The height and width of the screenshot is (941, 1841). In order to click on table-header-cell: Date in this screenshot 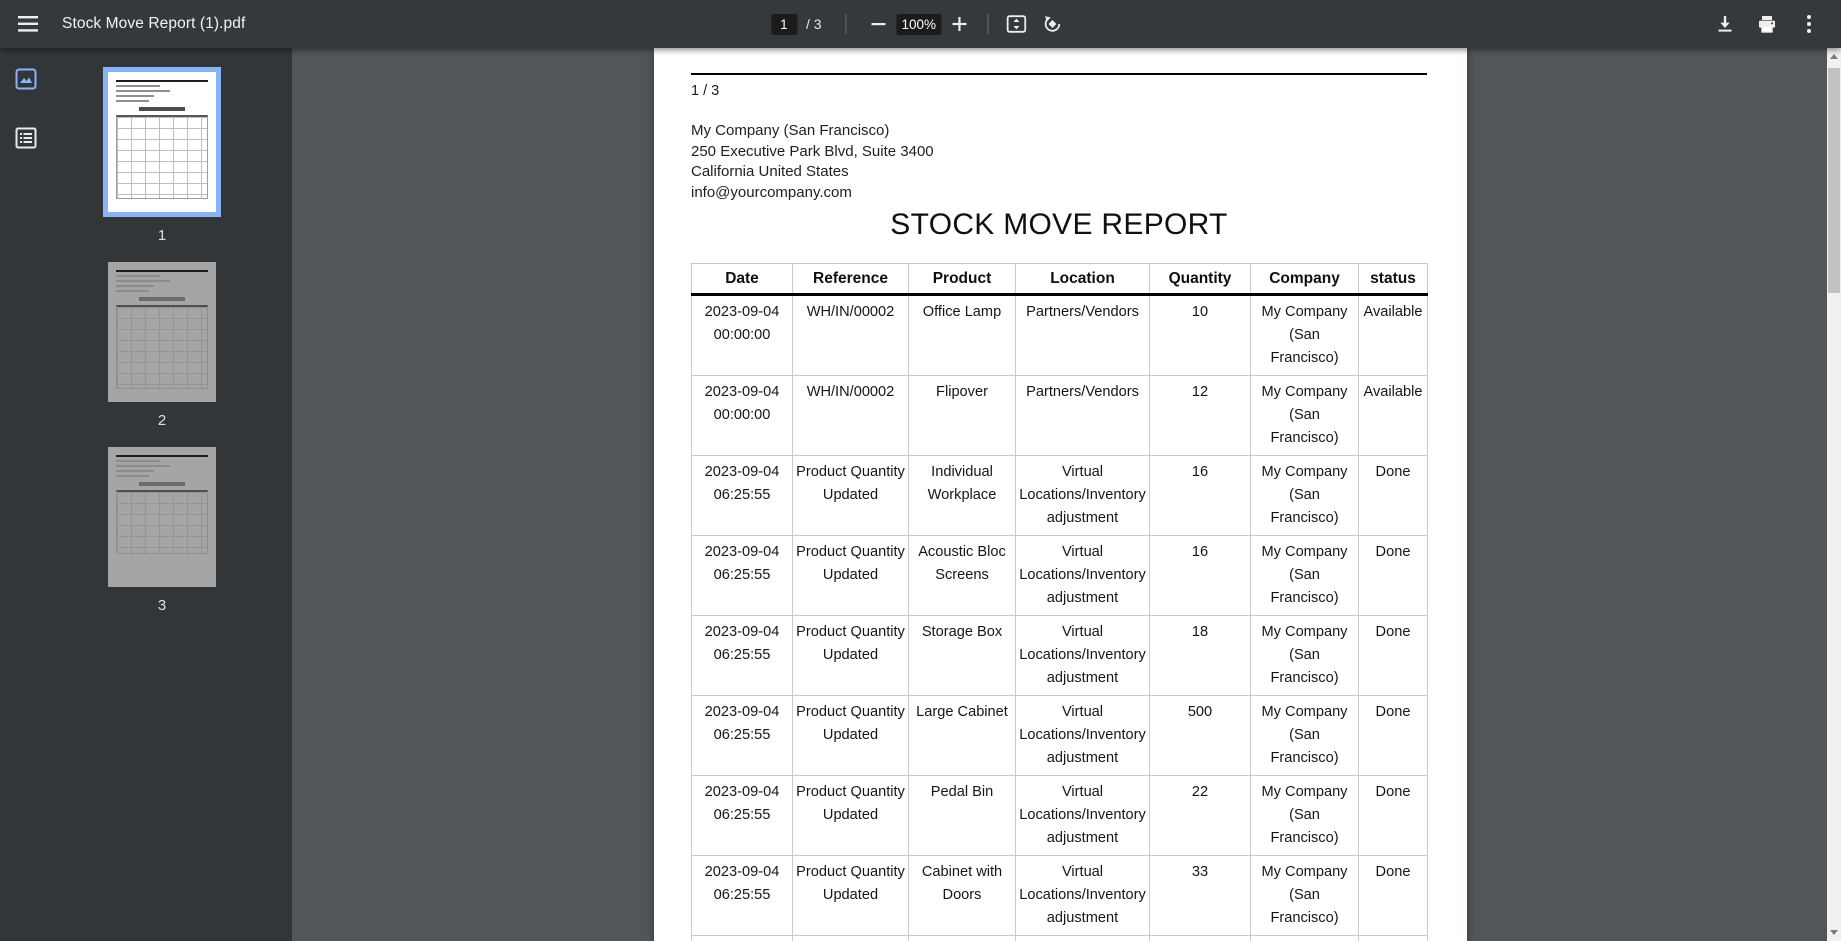, I will do `click(742, 279)`.